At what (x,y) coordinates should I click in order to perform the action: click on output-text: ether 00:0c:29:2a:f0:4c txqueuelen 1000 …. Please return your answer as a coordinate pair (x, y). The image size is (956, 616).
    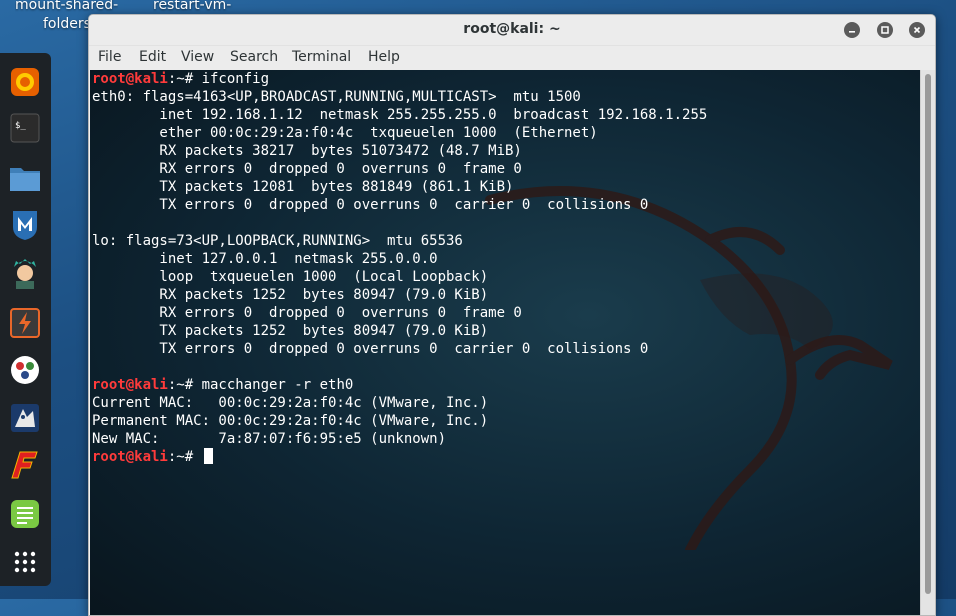
    Looking at the image, I should click on (345, 133).